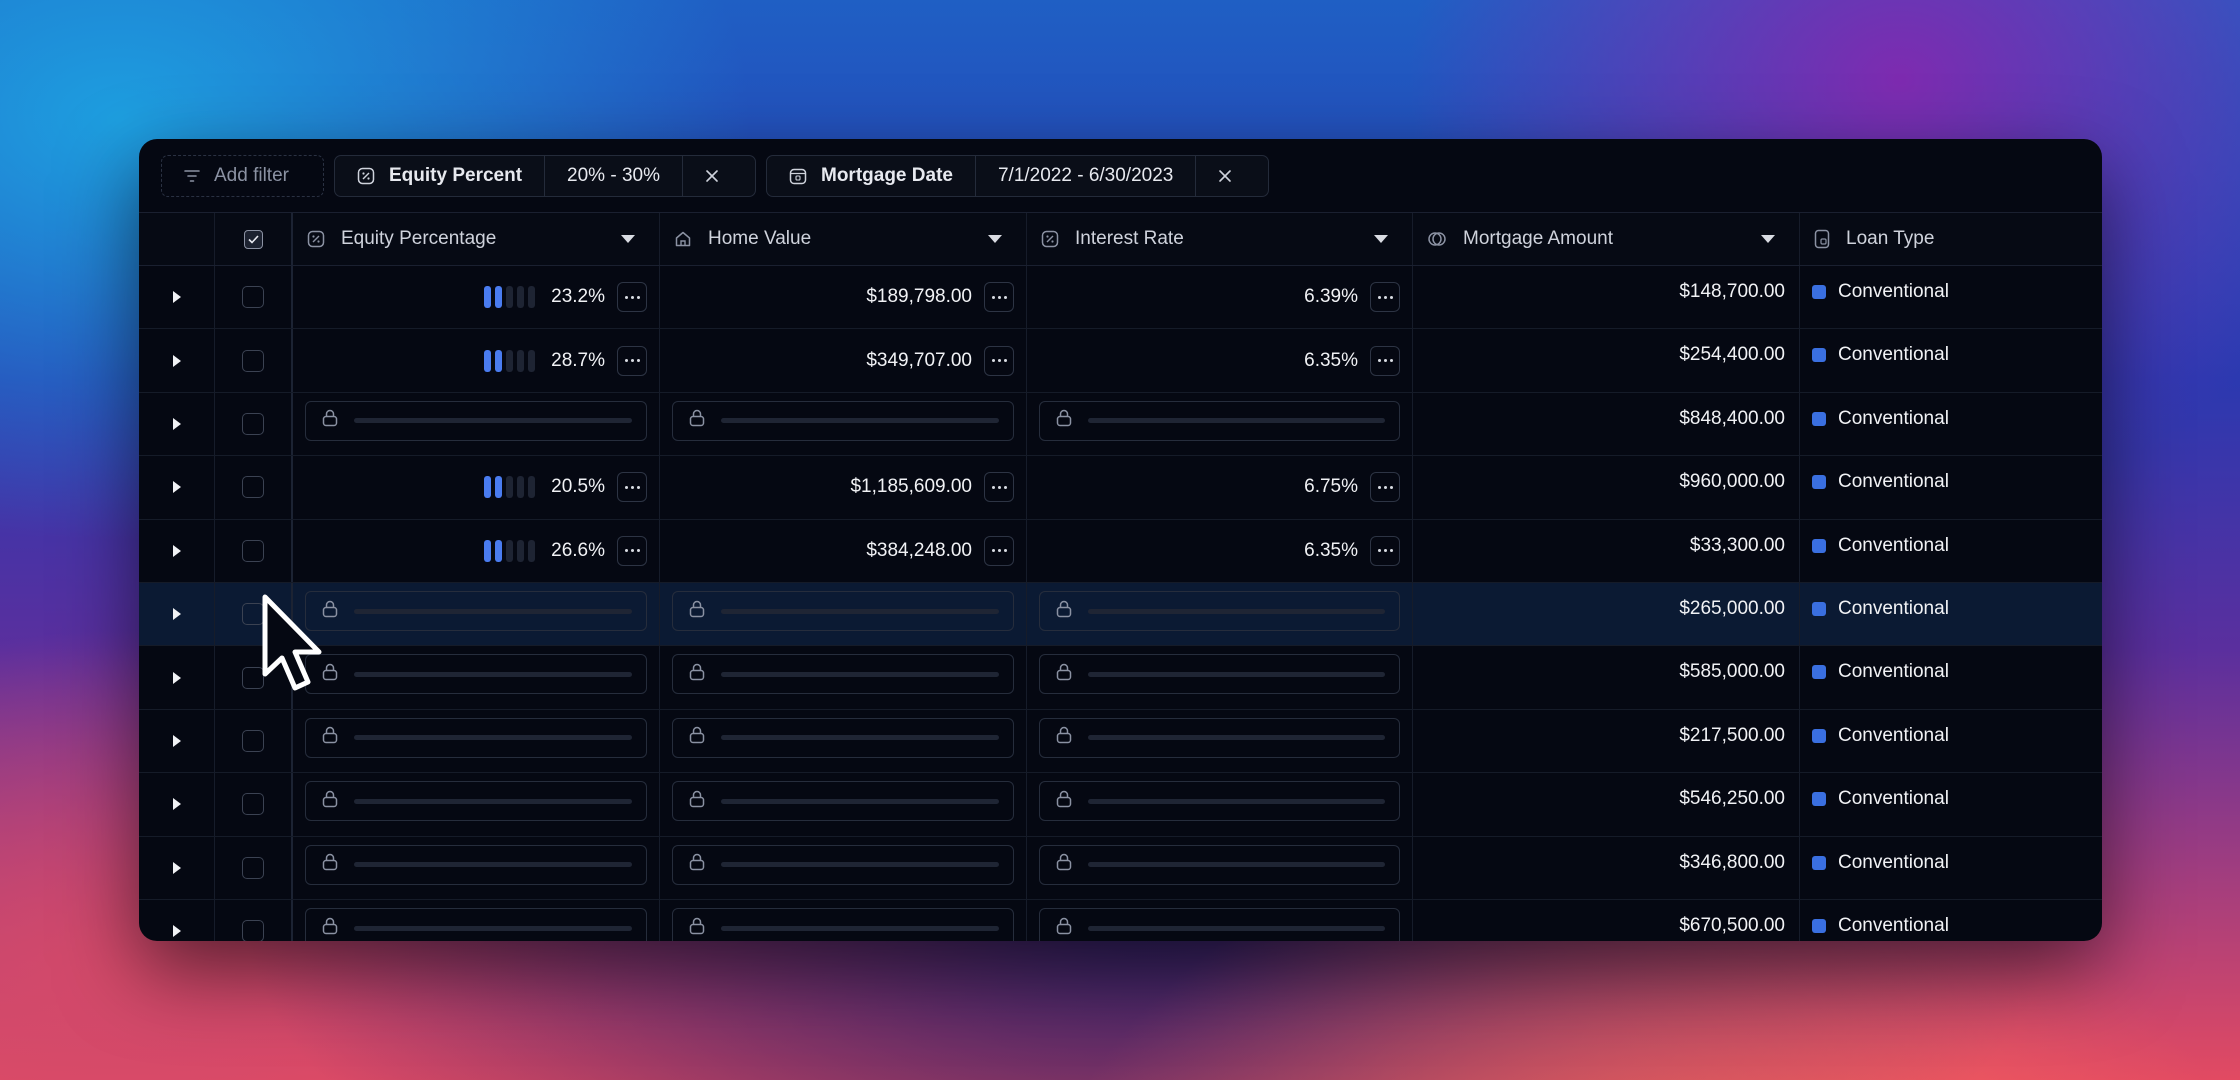  What do you see at coordinates (1232, 176) in the screenshot?
I see `mortgage-date-filter-remove-button` at bounding box center [1232, 176].